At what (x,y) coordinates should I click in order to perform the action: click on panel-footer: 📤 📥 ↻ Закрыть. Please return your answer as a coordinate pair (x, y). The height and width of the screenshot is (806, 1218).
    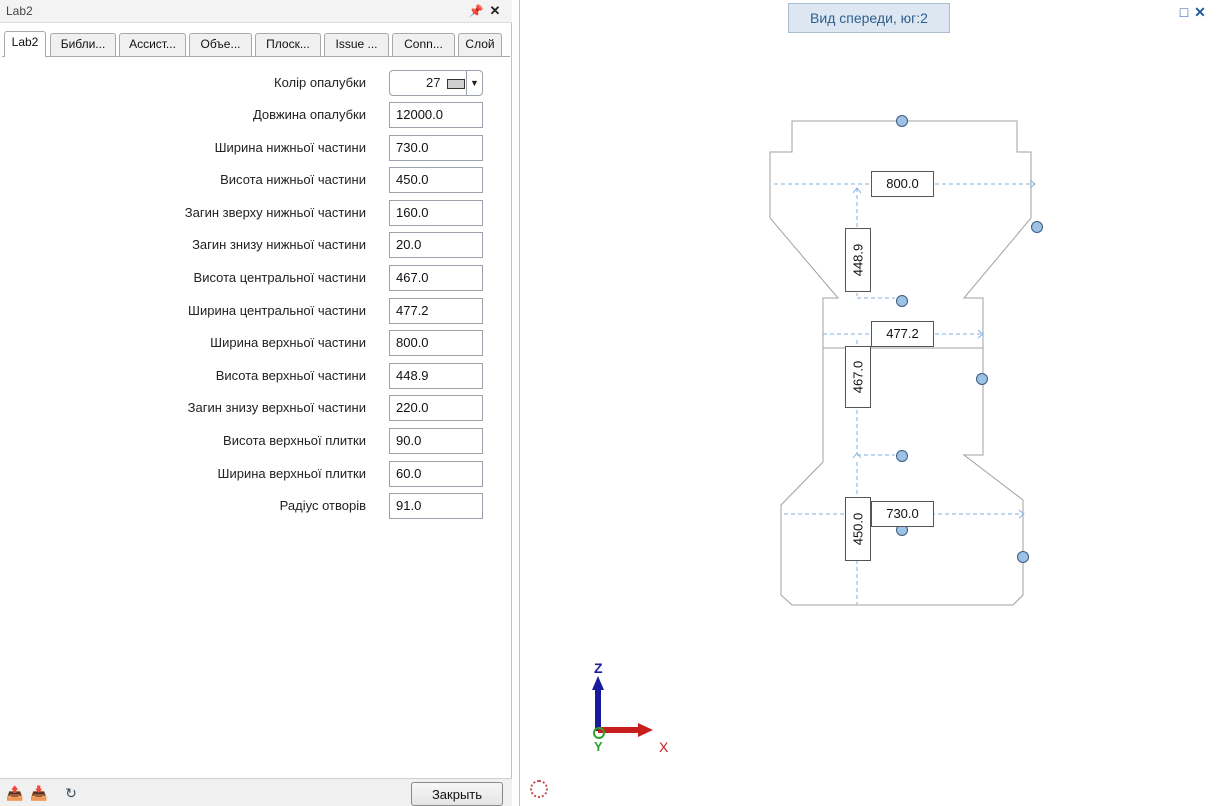
    Looking at the image, I should click on (256, 792).